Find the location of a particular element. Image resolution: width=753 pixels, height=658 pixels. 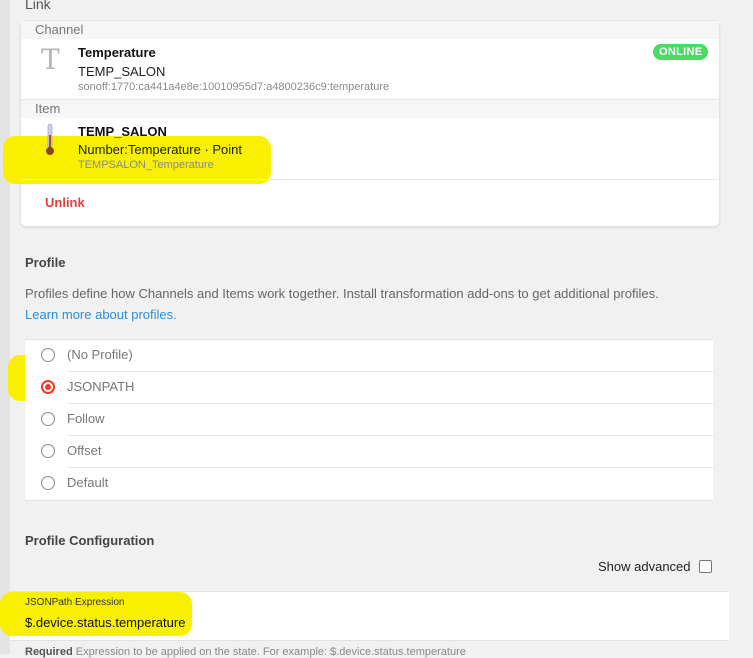

show-advanced-label: Show advanced is located at coordinates (644, 566).